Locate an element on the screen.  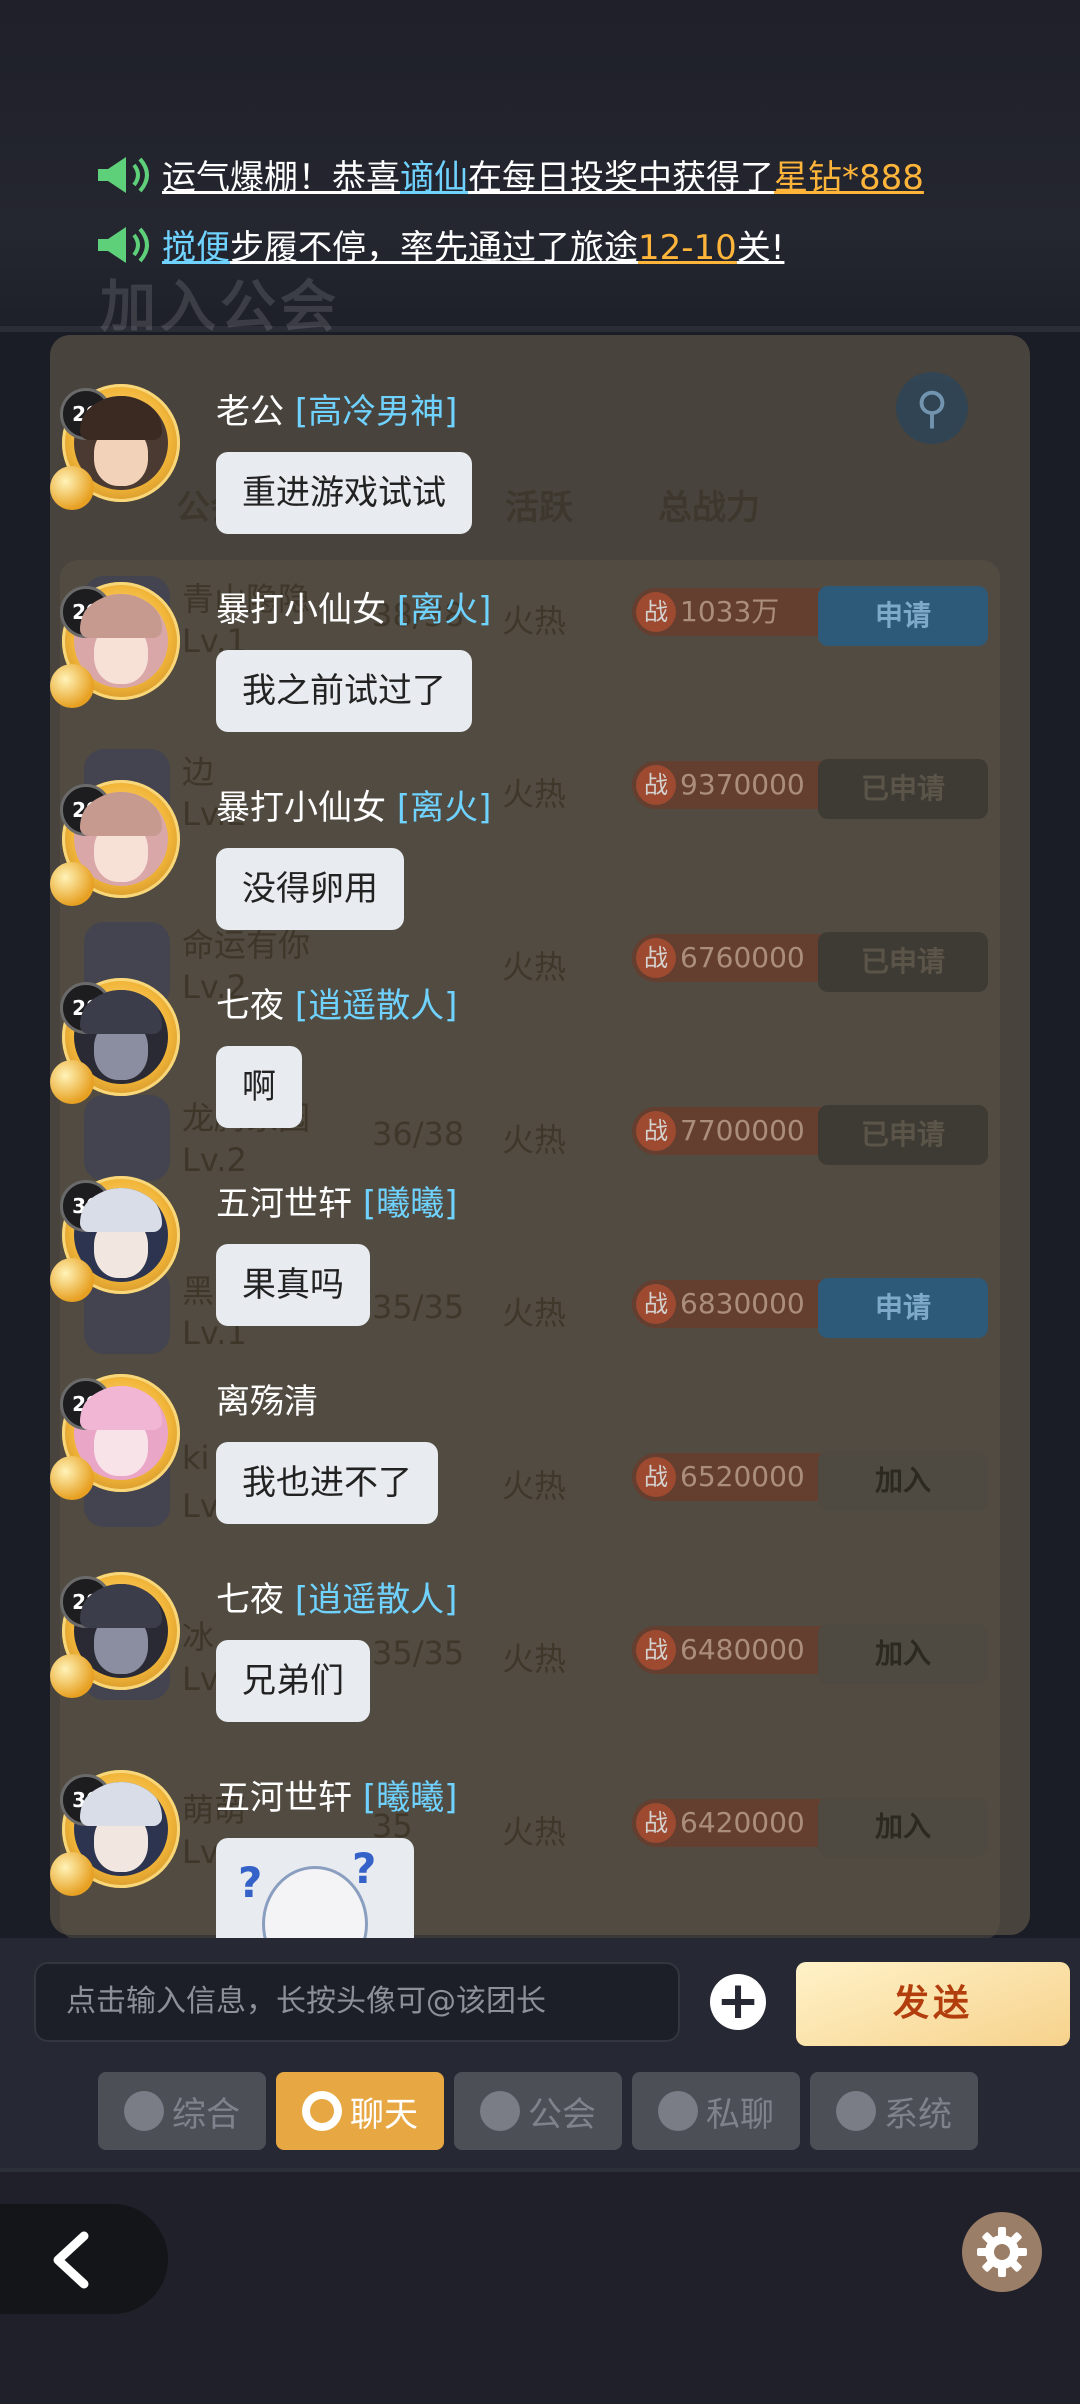
notice-line: 运气爆棚！恭喜谪仙在每日投奖中获得了星钻*888 is located at coordinates (509, 174).